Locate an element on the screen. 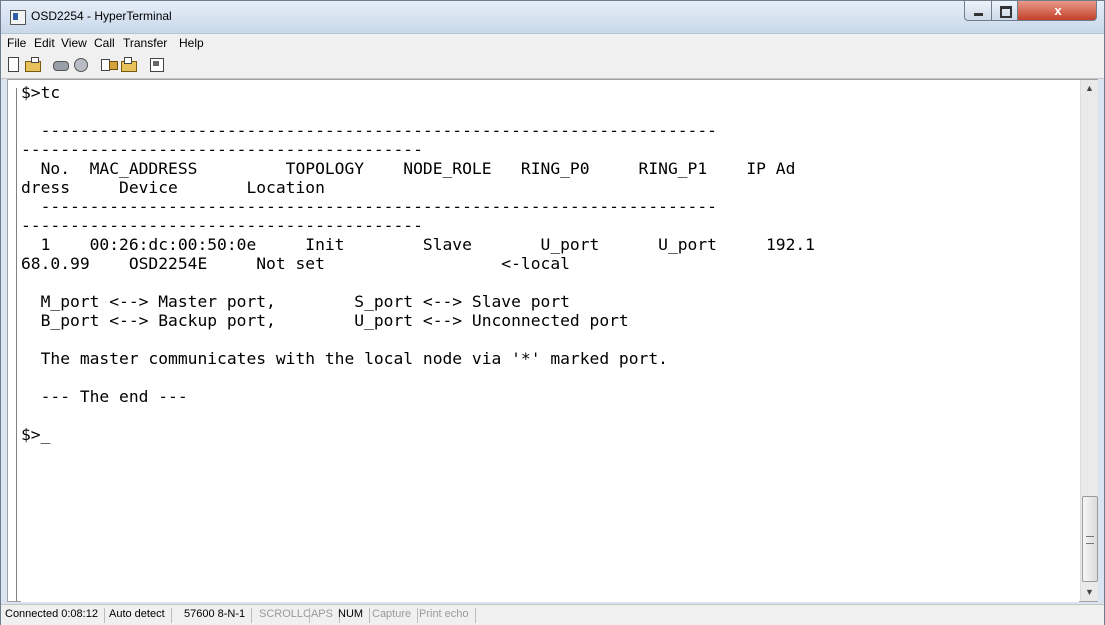  new-document-icon is located at coordinates (13, 64).